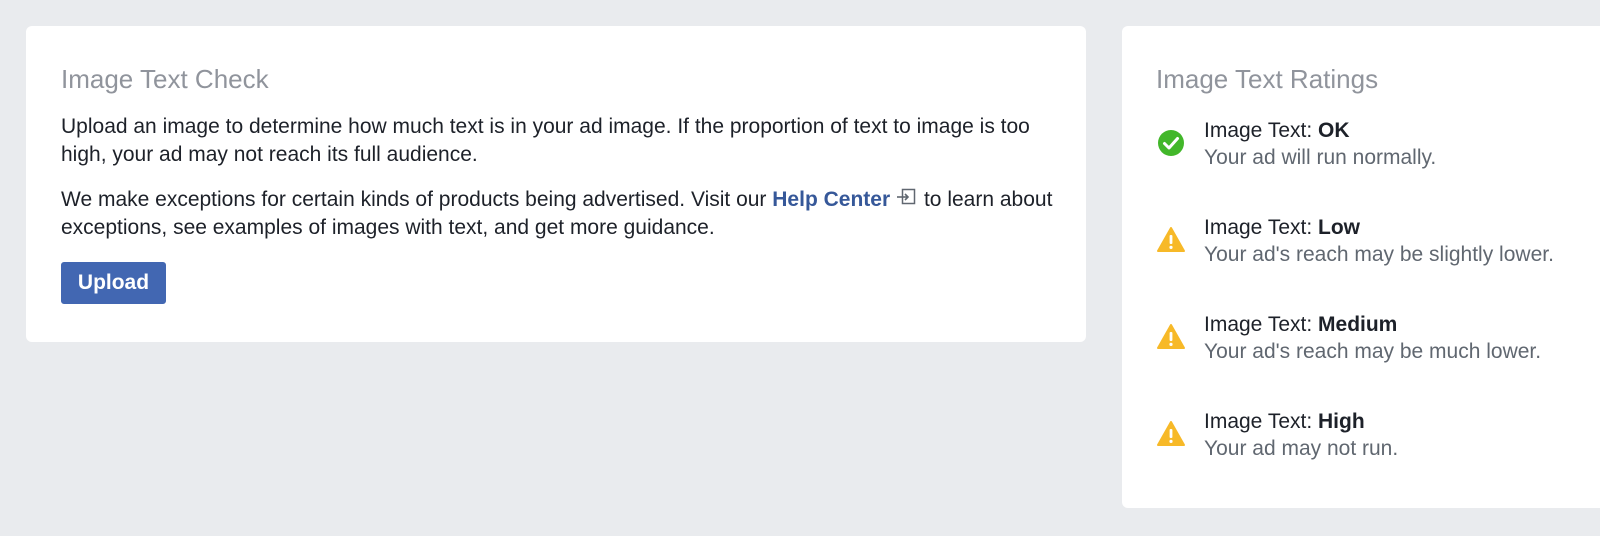 This screenshot has width=1600, height=536. What do you see at coordinates (906, 198) in the screenshot?
I see `external-link-icon` at bounding box center [906, 198].